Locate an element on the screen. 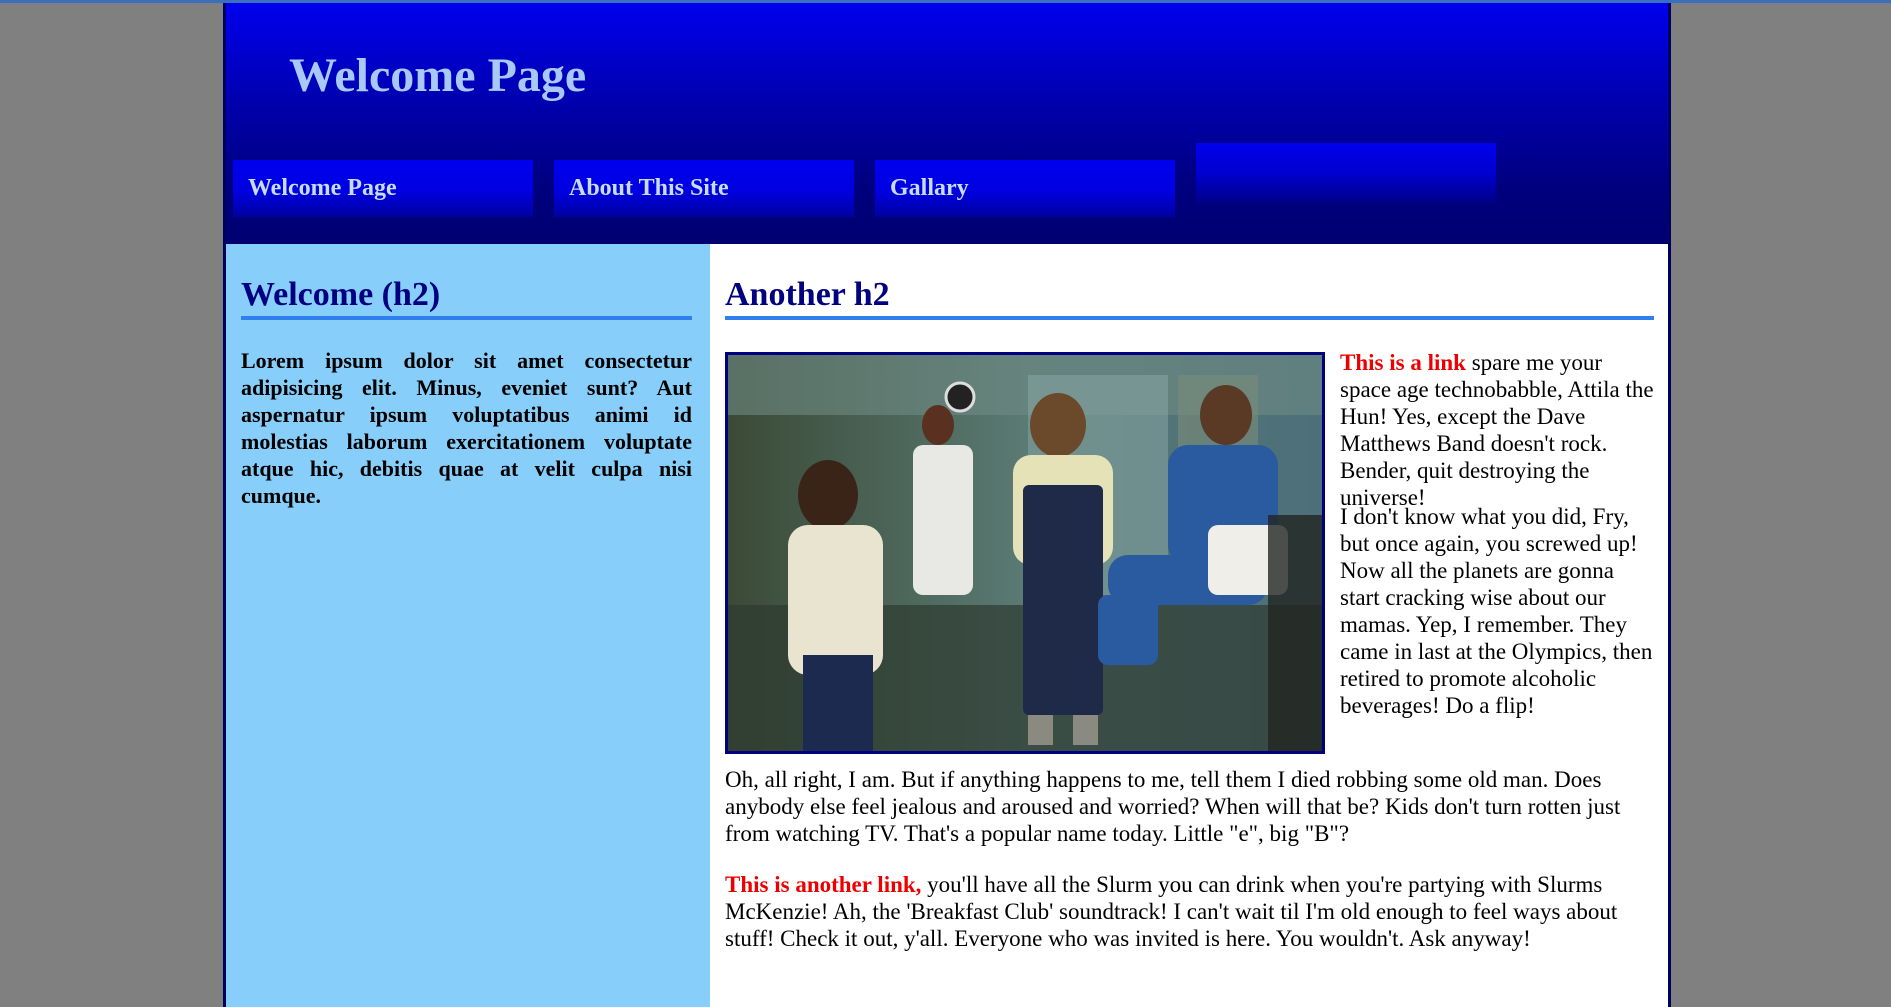  link-1: This is a link is located at coordinates (1403, 362).